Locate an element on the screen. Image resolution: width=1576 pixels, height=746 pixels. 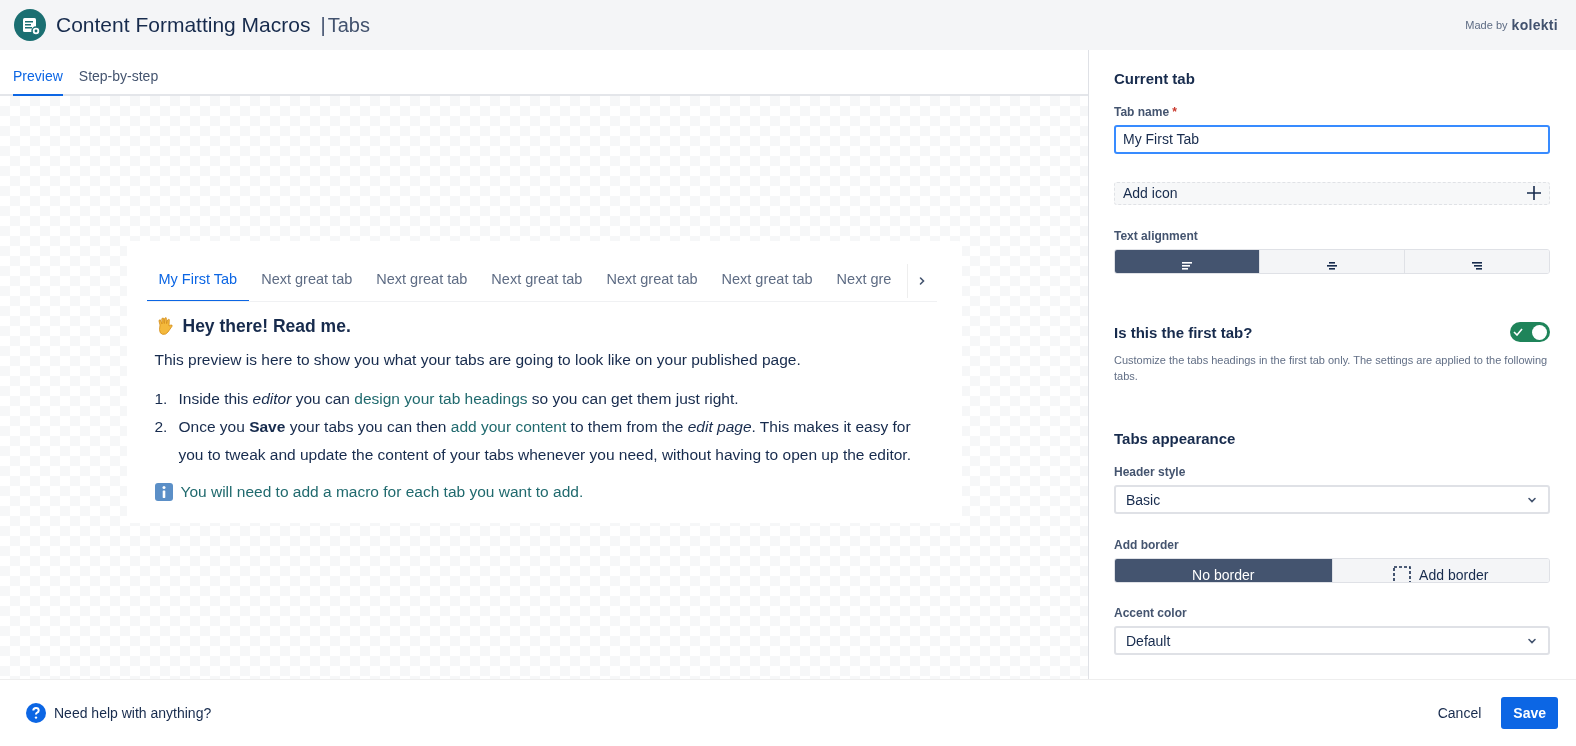
view-tab: Step-by-step is located at coordinates (118, 82).